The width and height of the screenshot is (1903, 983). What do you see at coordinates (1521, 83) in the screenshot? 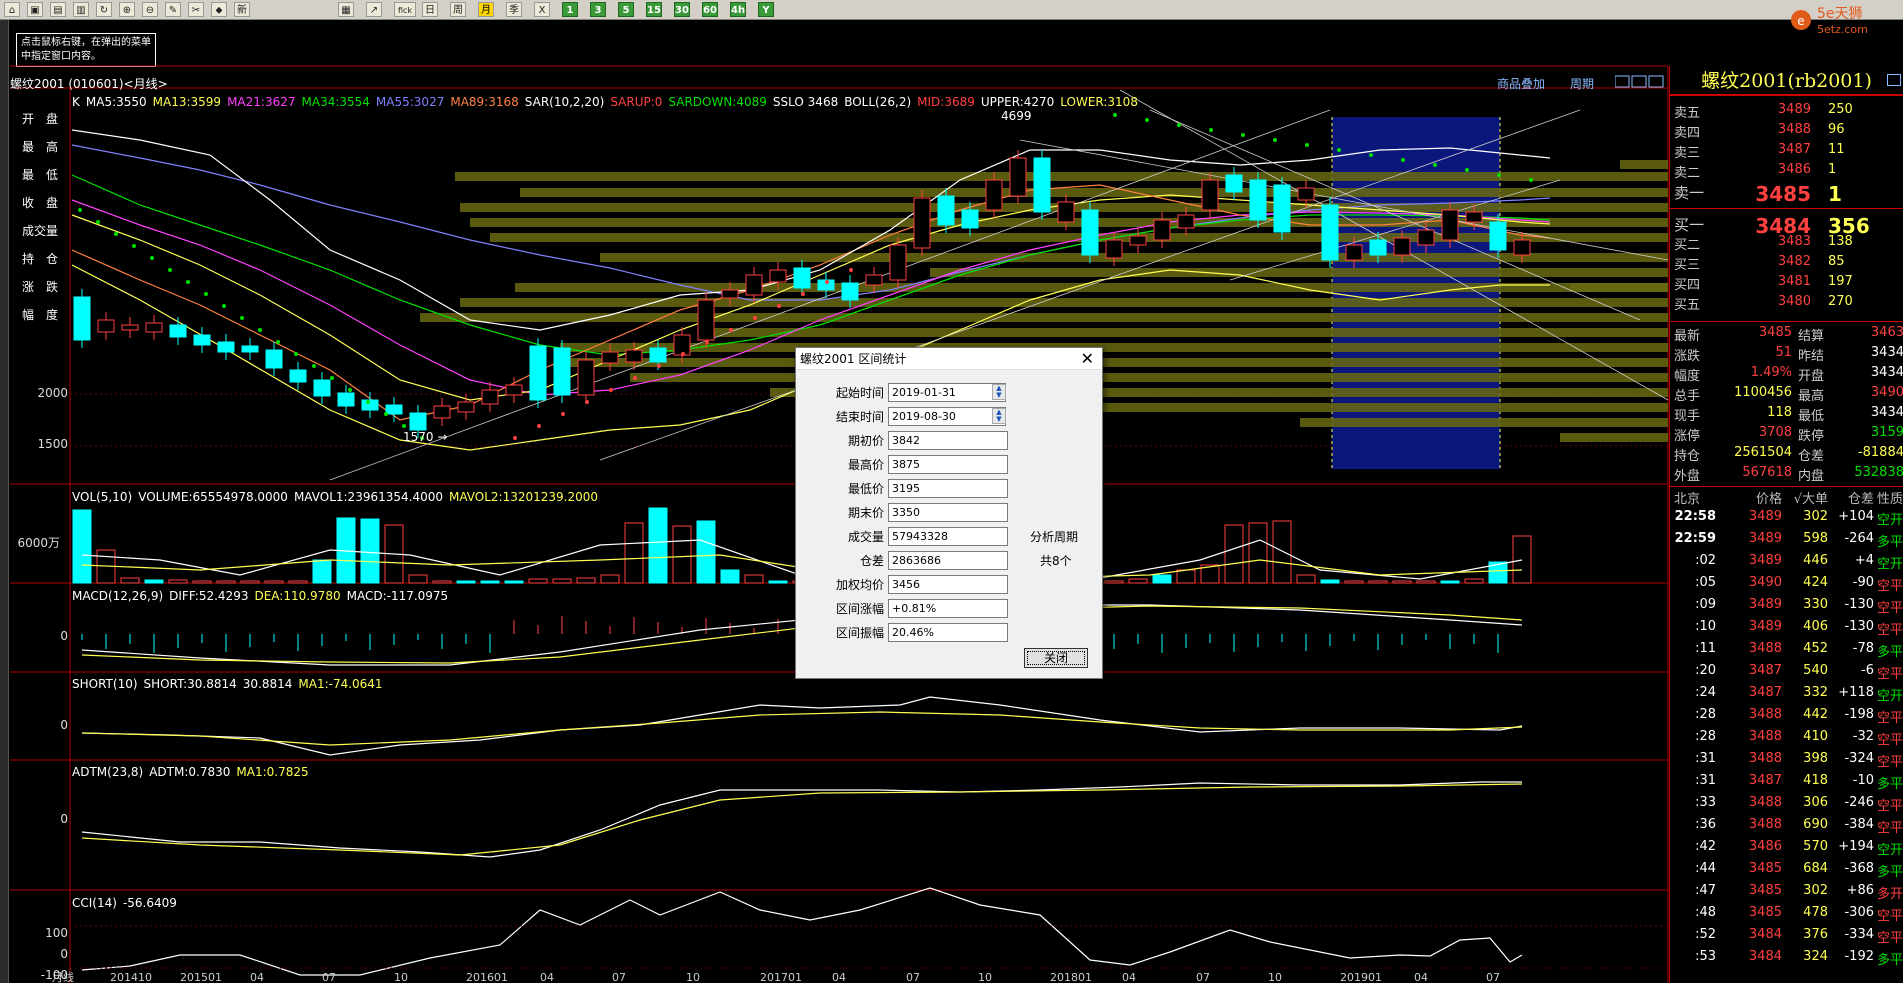
I see `overlay-link: 商品叠加` at bounding box center [1521, 83].